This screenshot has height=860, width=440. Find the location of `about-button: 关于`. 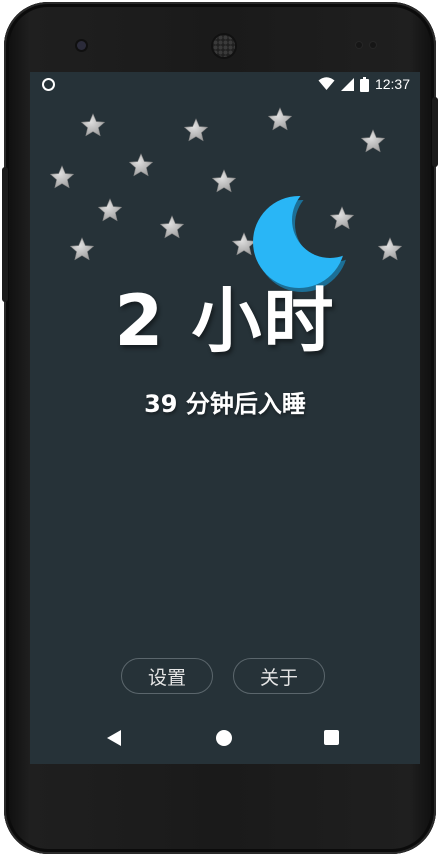

about-button: 关于 is located at coordinates (279, 676).